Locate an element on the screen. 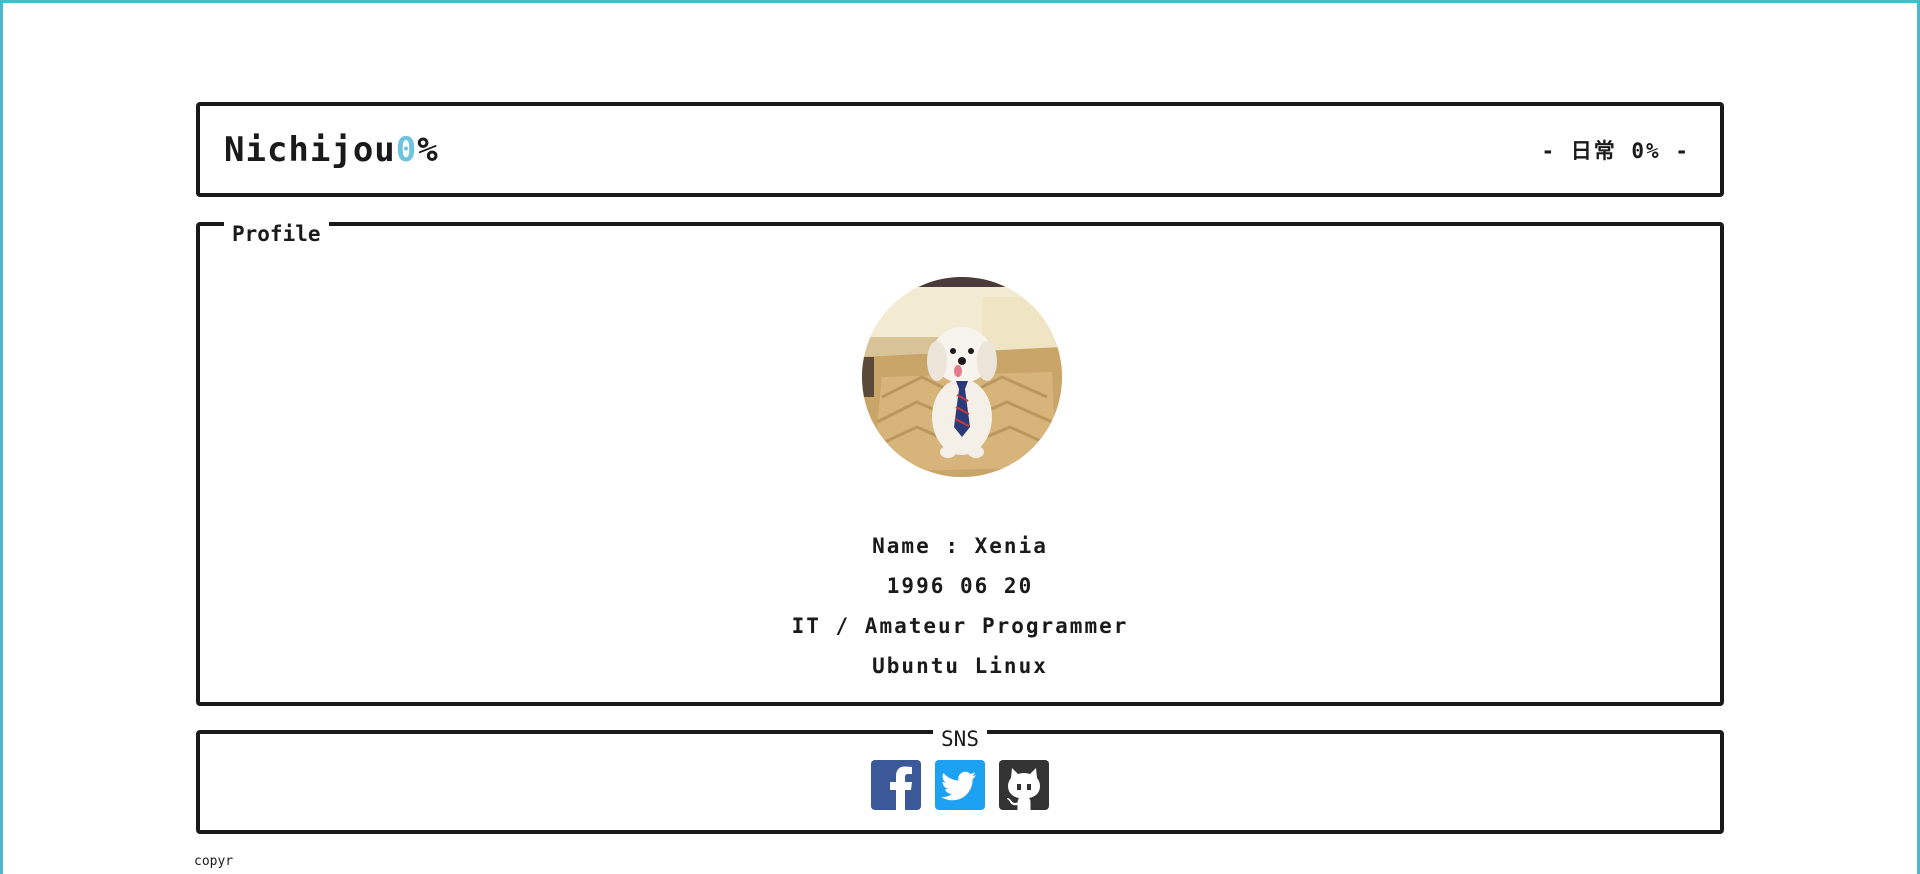 The height and width of the screenshot is (874, 1920). site-header: Nichijou 0% - 日常 0% - is located at coordinates (960, 149).